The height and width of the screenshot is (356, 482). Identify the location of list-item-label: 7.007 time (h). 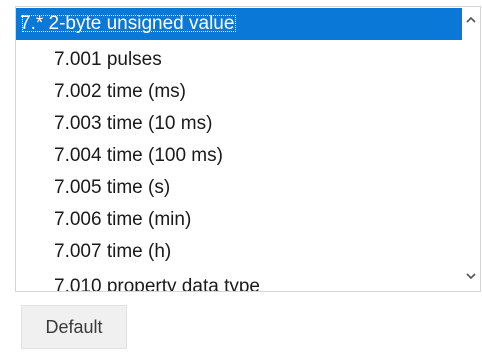
(113, 251).